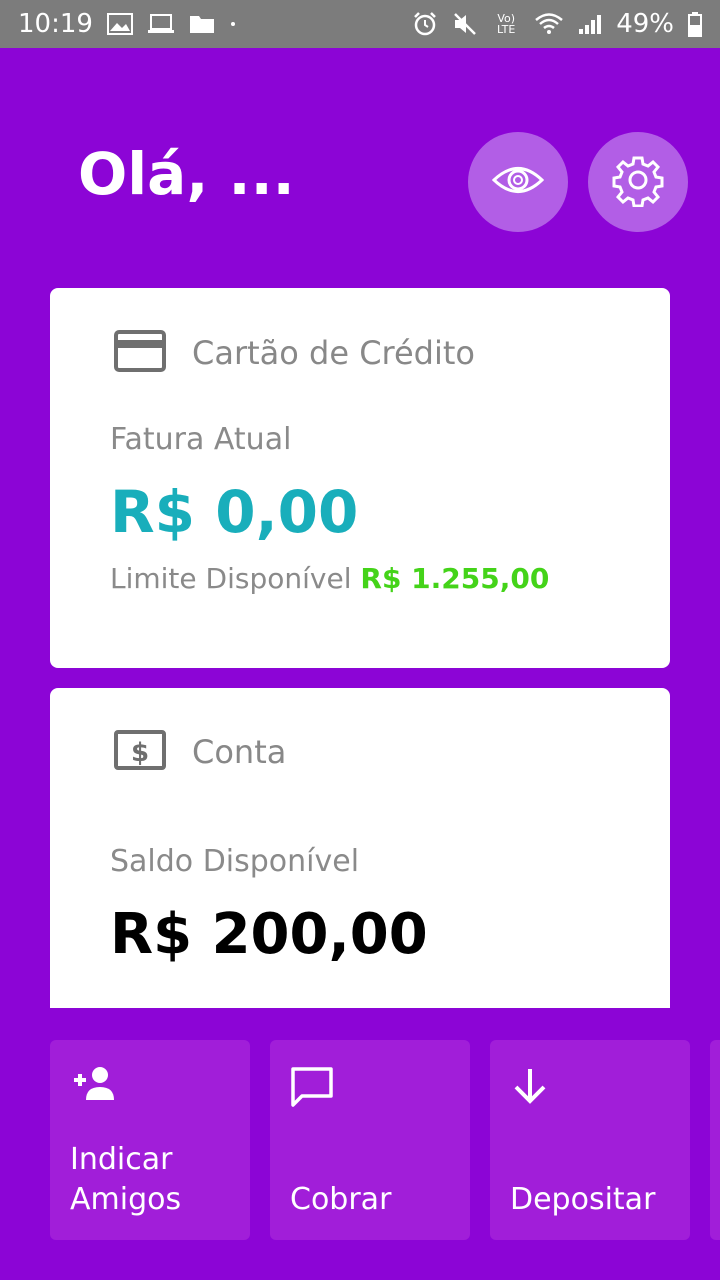 This screenshot has width=720, height=1280. What do you see at coordinates (269, 934) in the screenshot?
I see `balance-value: R$ 200,00` at bounding box center [269, 934].